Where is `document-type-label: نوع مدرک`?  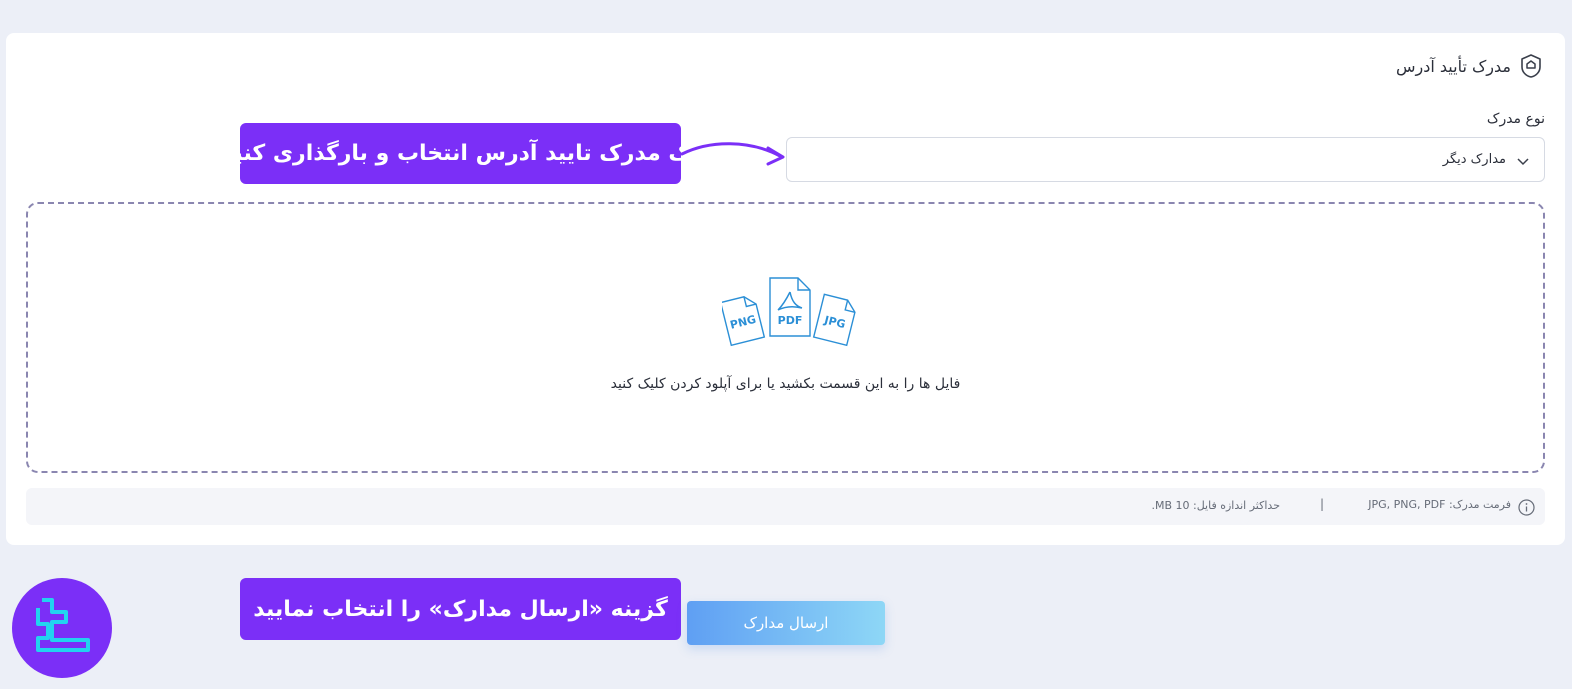 document-type-label: نوع مدرک is located at coordinates (1515, 119).